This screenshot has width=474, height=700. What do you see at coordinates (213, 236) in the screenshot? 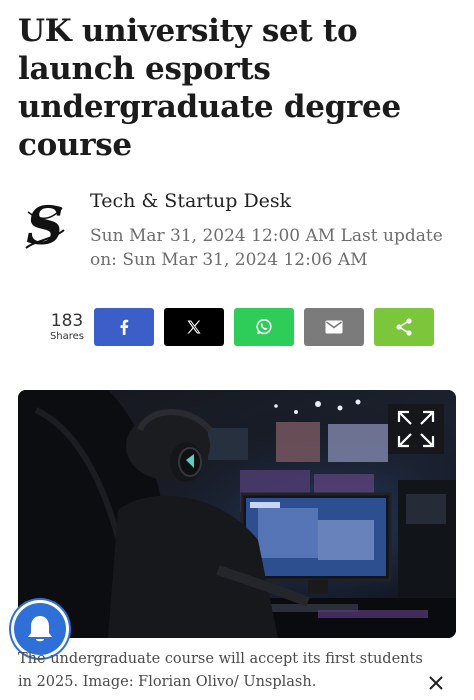
I see `published-date: Sun Mar 31, 2024 12:00 AM` at bounding box center [213, 236].